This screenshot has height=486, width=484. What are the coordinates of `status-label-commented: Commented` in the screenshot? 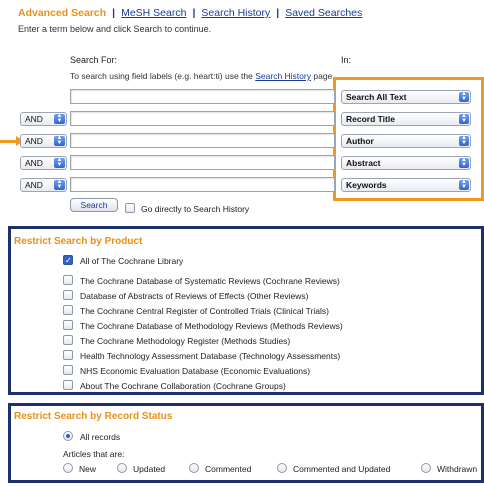 It's located at (228, 469).